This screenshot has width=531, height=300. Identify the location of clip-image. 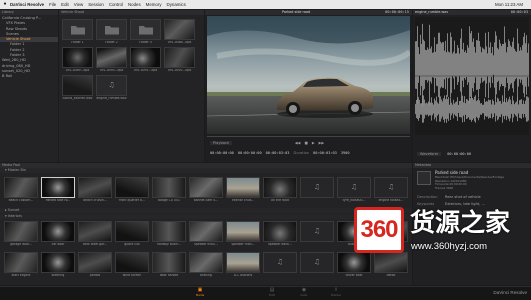
(145, 57).